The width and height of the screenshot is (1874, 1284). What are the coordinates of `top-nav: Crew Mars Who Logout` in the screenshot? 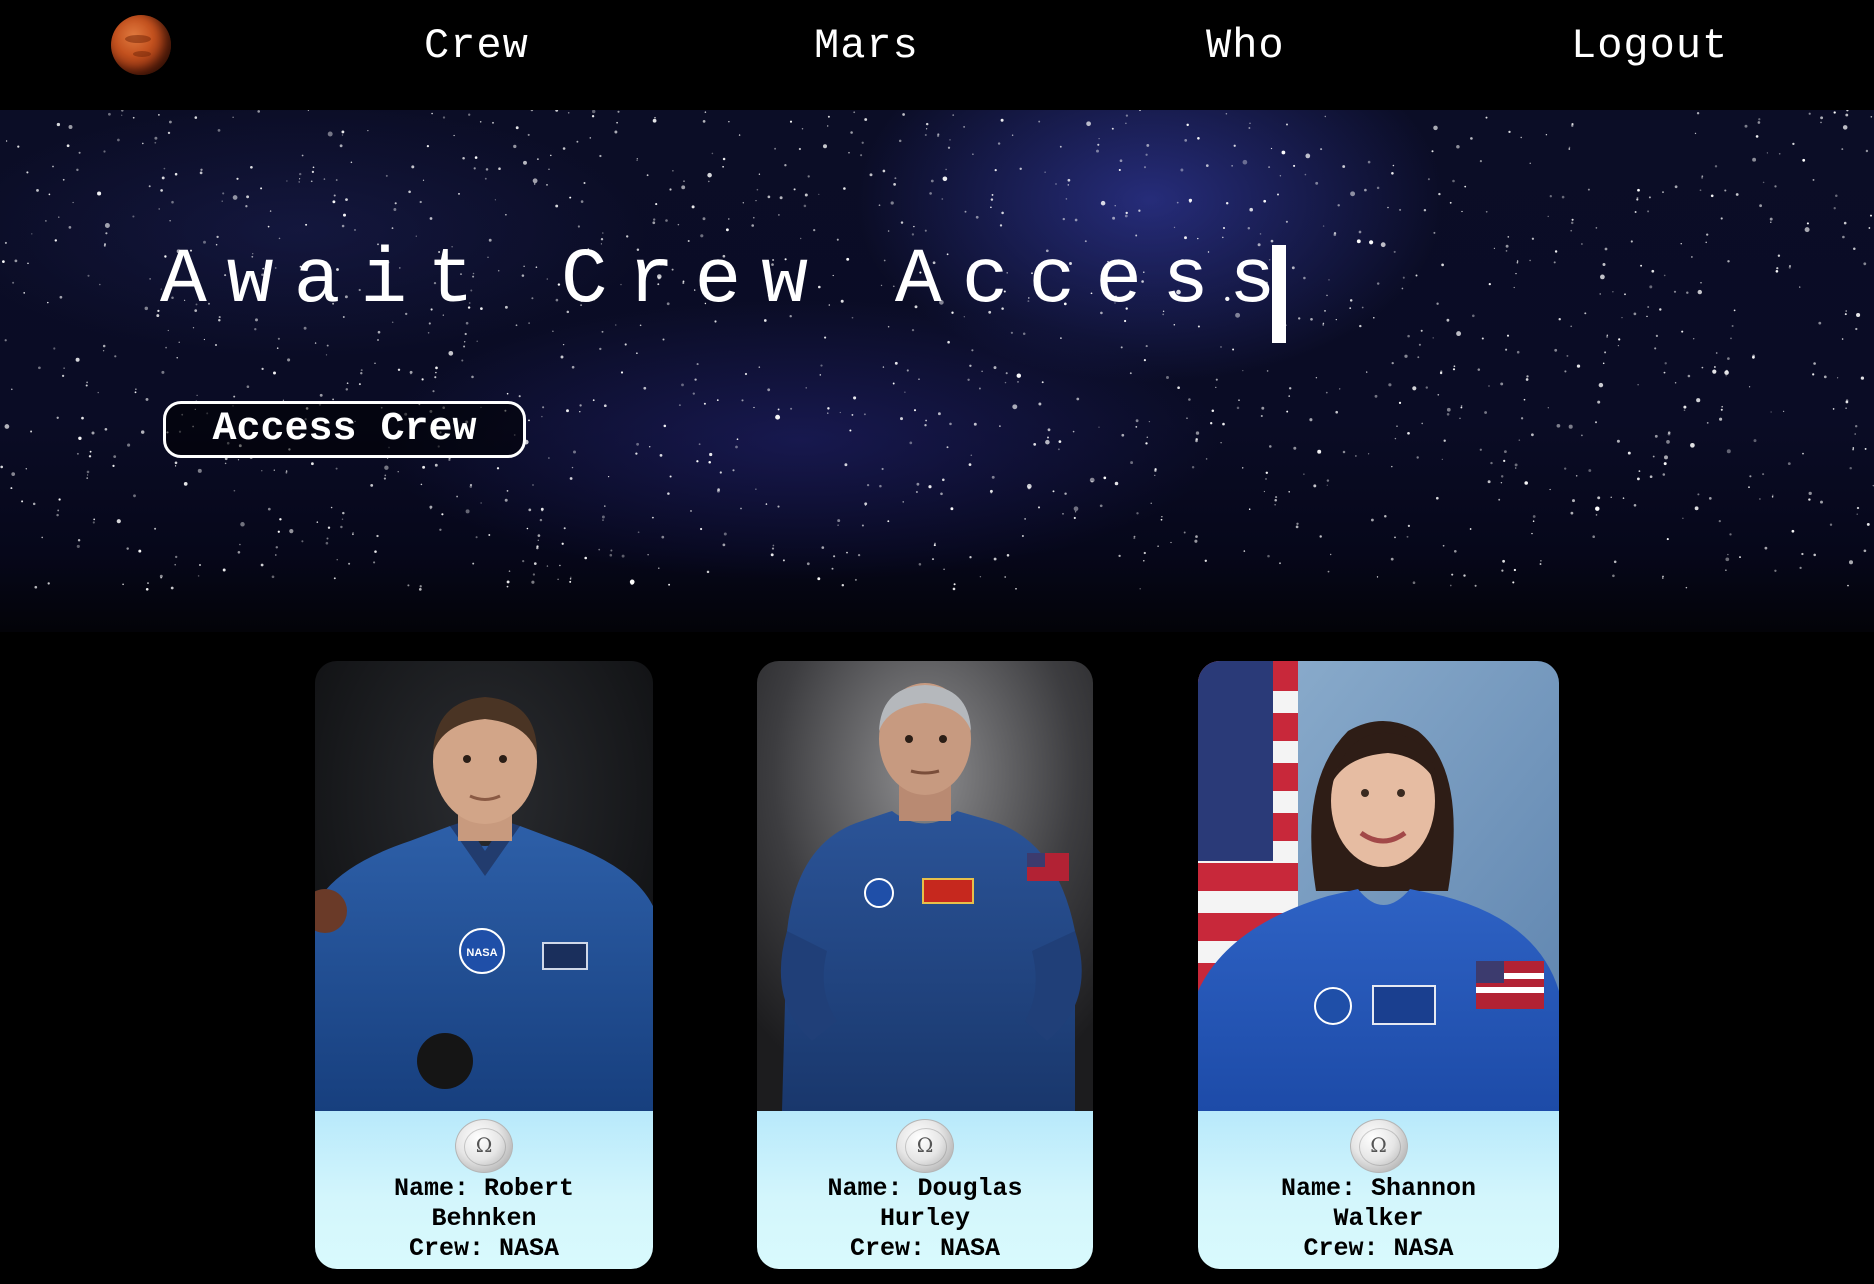 It's located at (937, 55).